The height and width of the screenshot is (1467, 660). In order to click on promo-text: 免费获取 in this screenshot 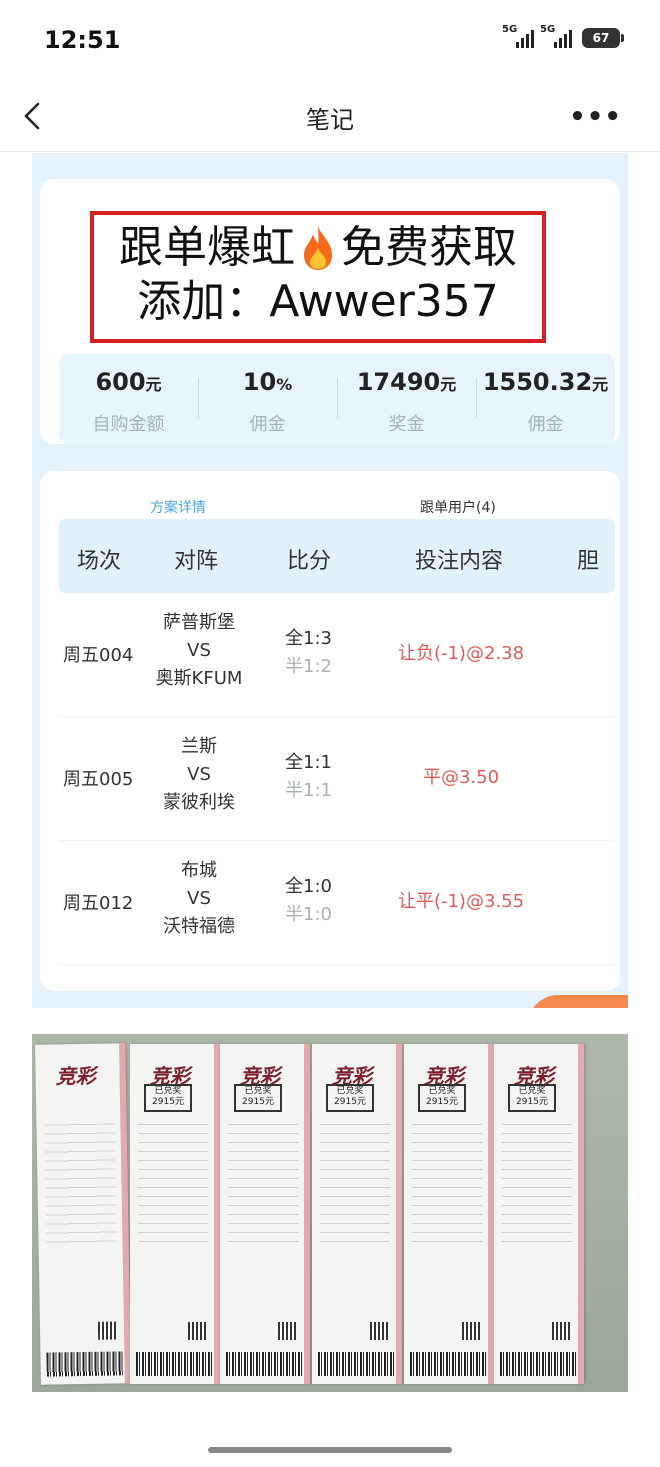, I will do `click(429, 247)`.